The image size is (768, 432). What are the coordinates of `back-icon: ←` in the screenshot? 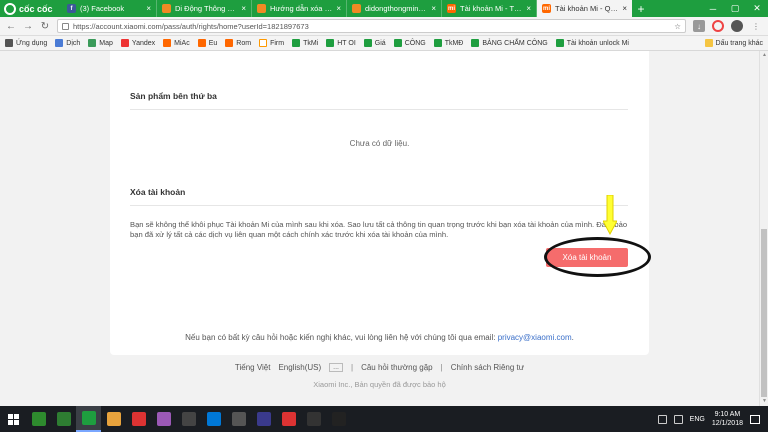 It's located at (11, 26).